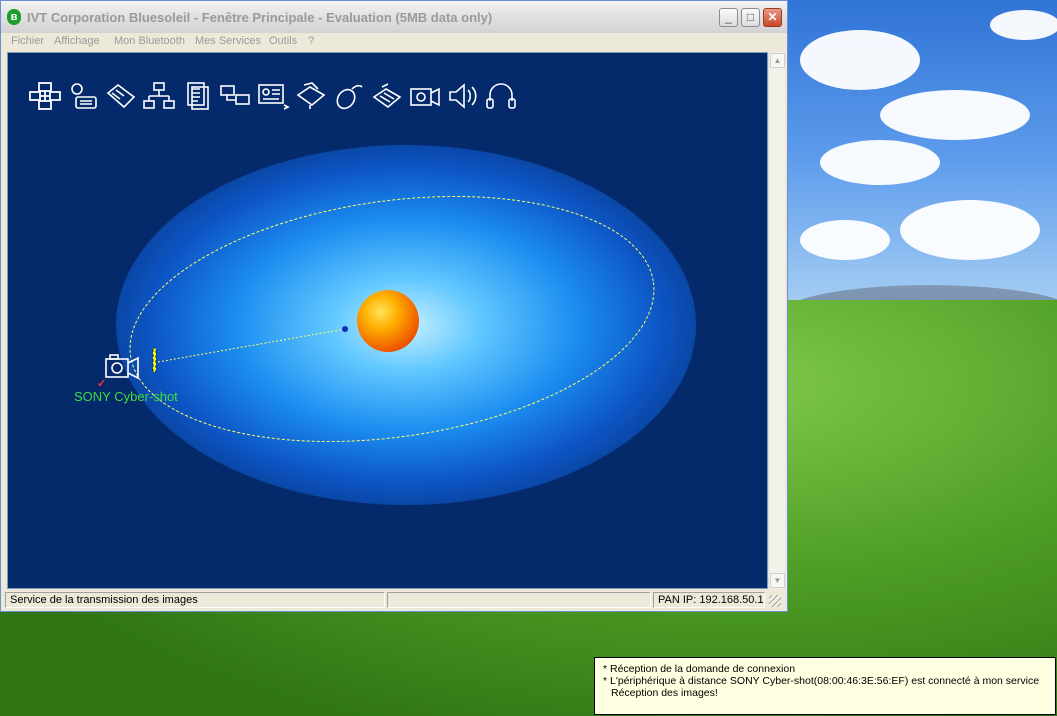 Image resolution: width=1057 pixels, height=716 pixels. Describe the element at coordinates (311, 96) in the screenshot. I see `printer-icon` at that location.